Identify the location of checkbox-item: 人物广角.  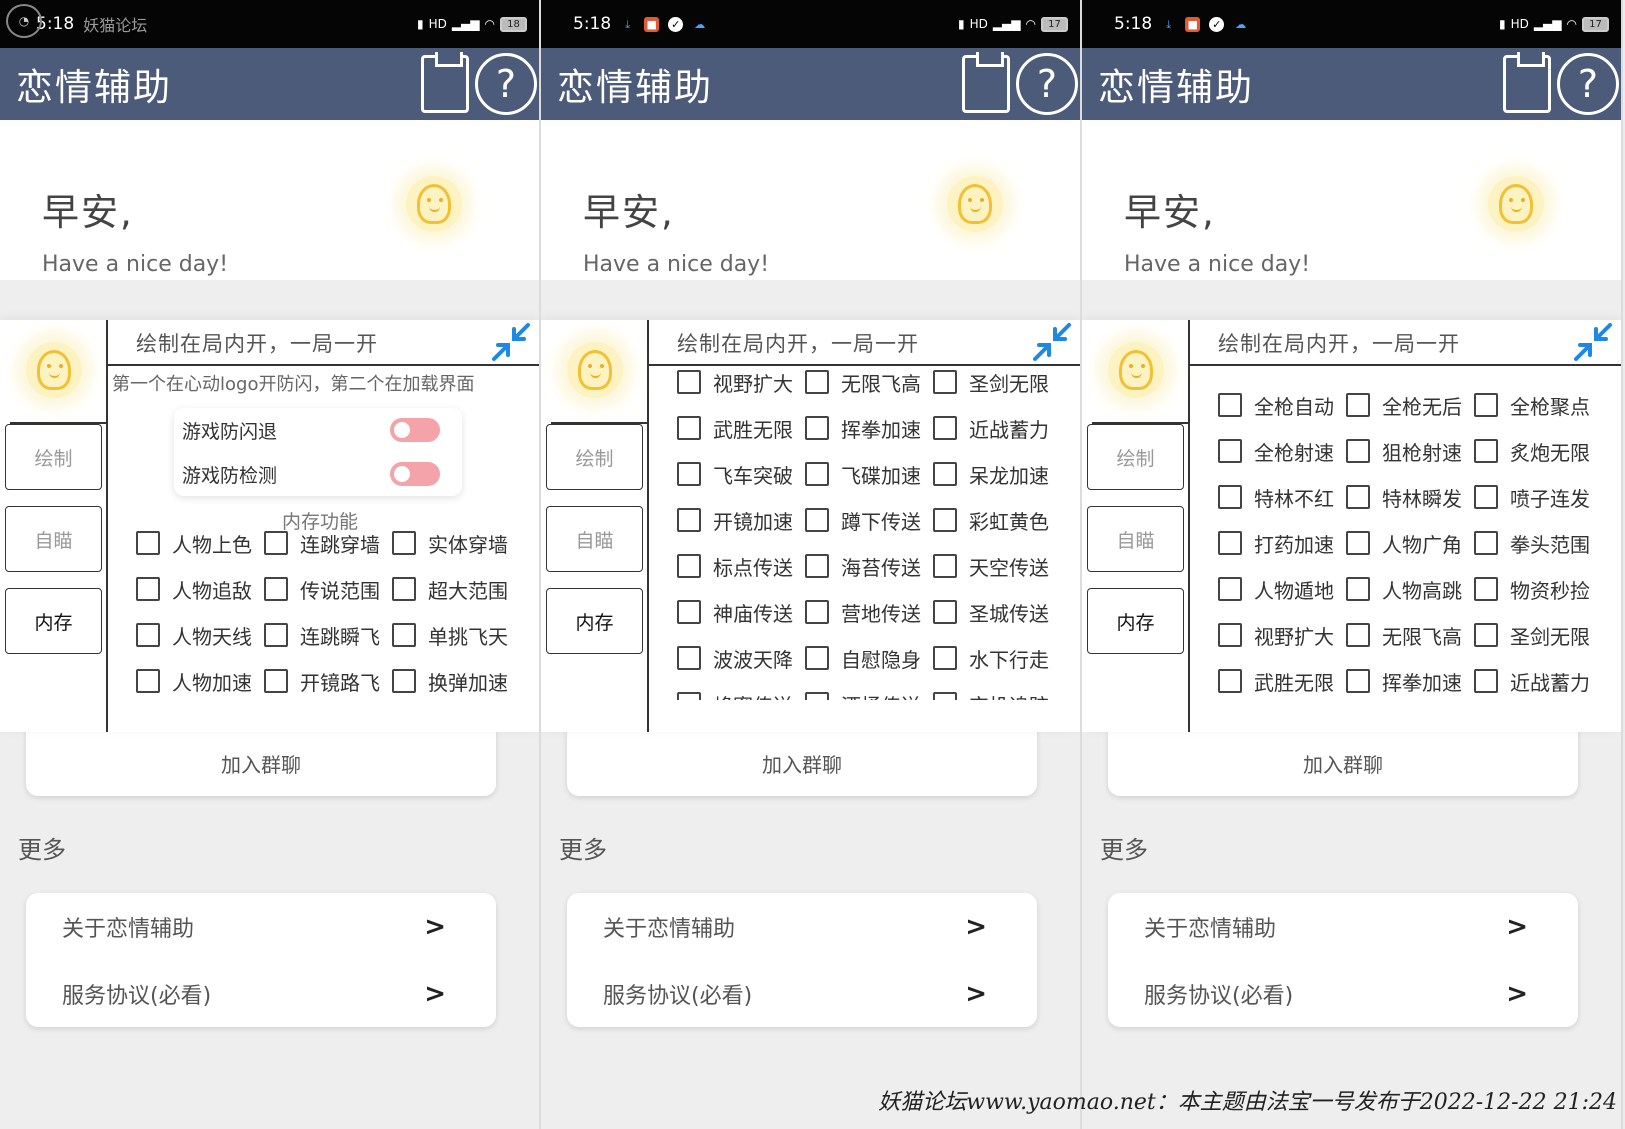
(1410, 543).